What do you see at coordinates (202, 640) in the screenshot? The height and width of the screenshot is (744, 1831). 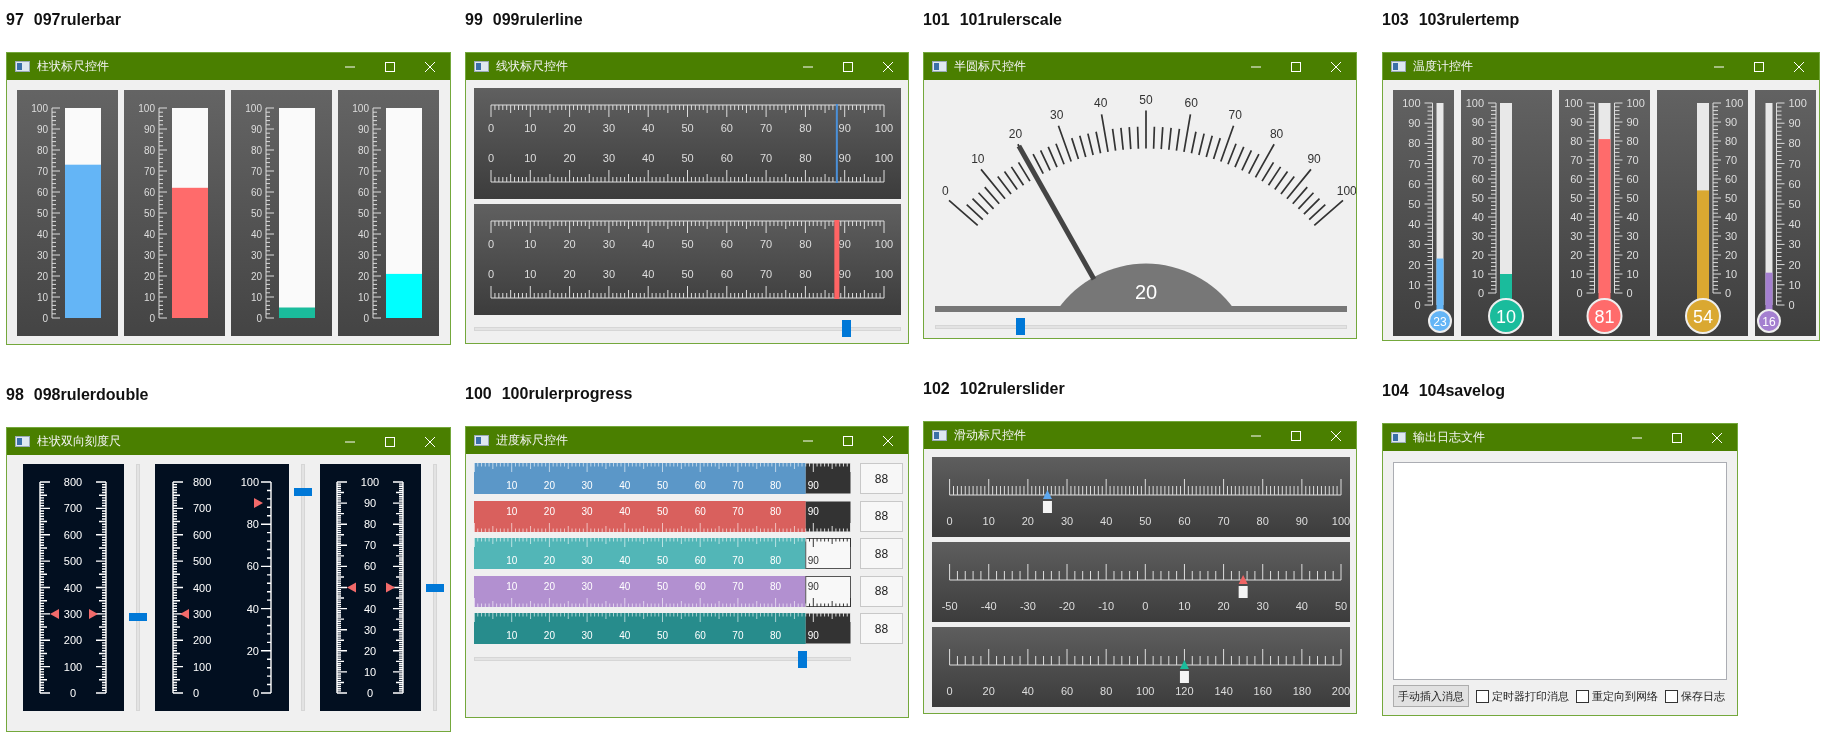 I see `scale-label: 200` at bounding box center [202, 640].